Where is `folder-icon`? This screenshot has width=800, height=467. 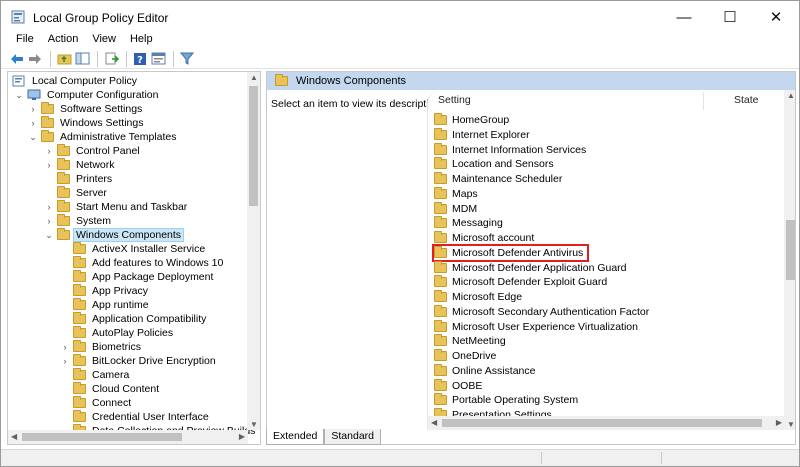
folder-icon is located at coordinates (440, 207).